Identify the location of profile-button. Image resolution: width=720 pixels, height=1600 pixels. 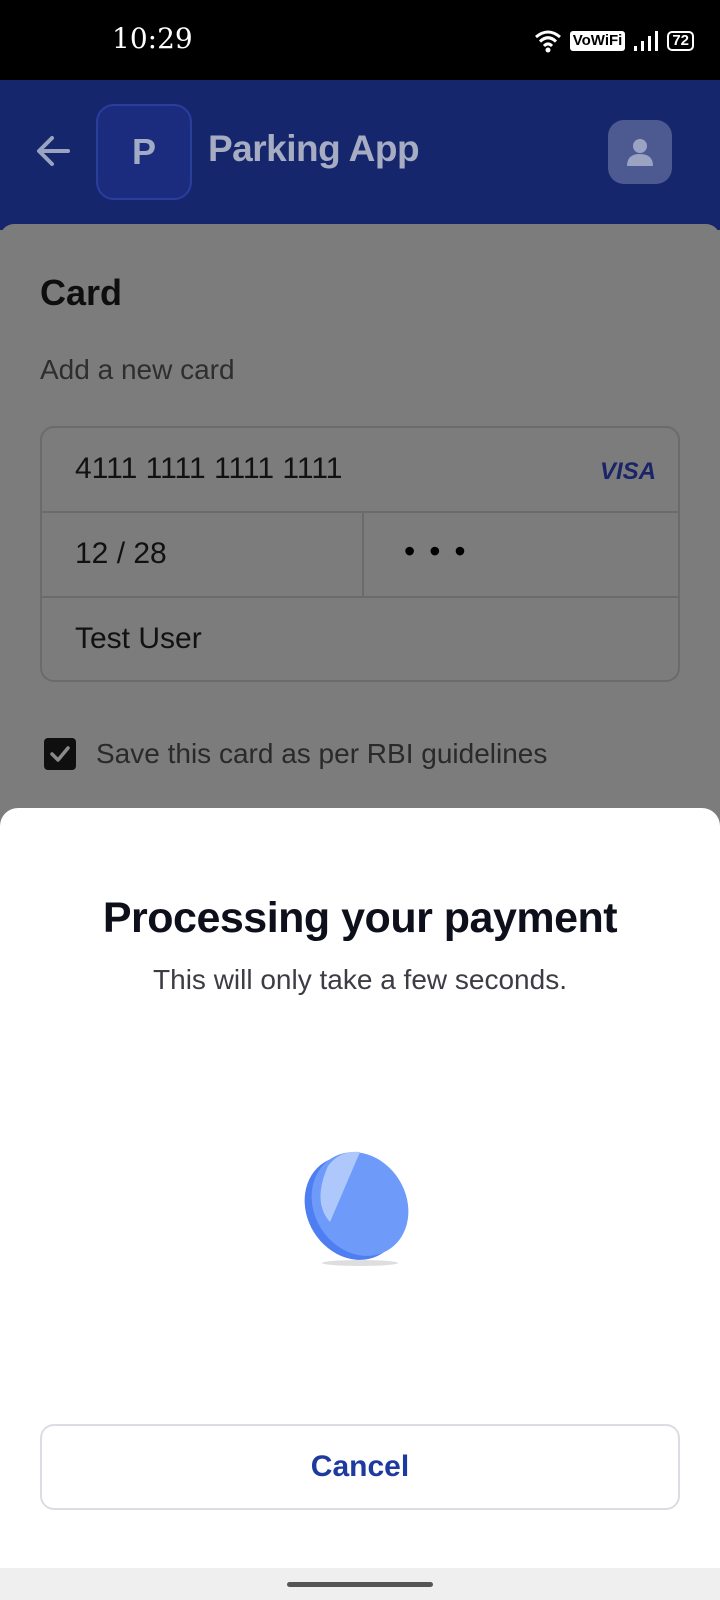
(640, 152).